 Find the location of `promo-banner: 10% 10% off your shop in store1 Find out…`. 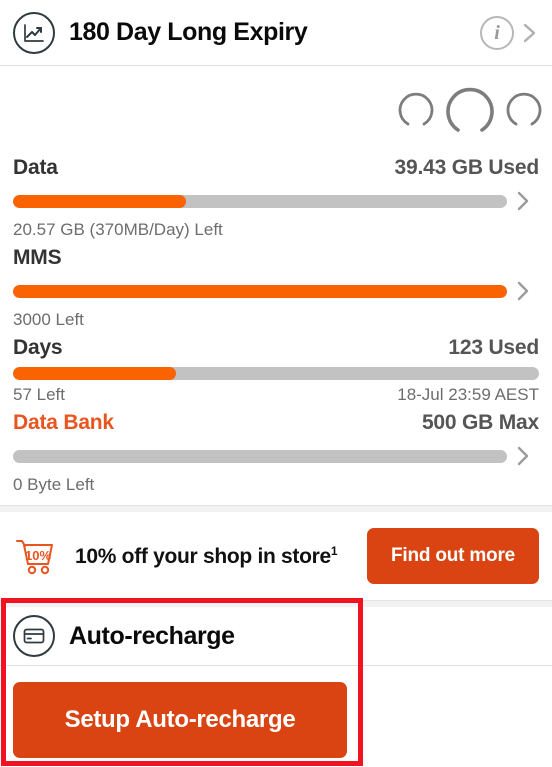

promo-banner: 10% 10% off your shop in store1 Find out… is located at coordinates (276, 556).